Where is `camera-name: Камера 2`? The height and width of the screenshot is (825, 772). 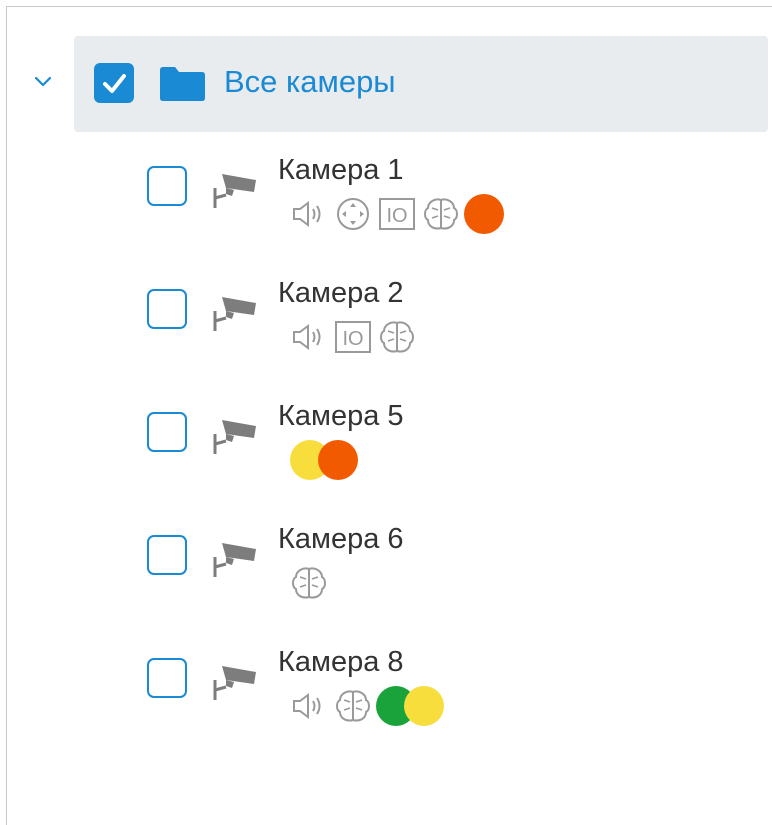
camera-name: Камера 2 is located at coordinates (341, 293).